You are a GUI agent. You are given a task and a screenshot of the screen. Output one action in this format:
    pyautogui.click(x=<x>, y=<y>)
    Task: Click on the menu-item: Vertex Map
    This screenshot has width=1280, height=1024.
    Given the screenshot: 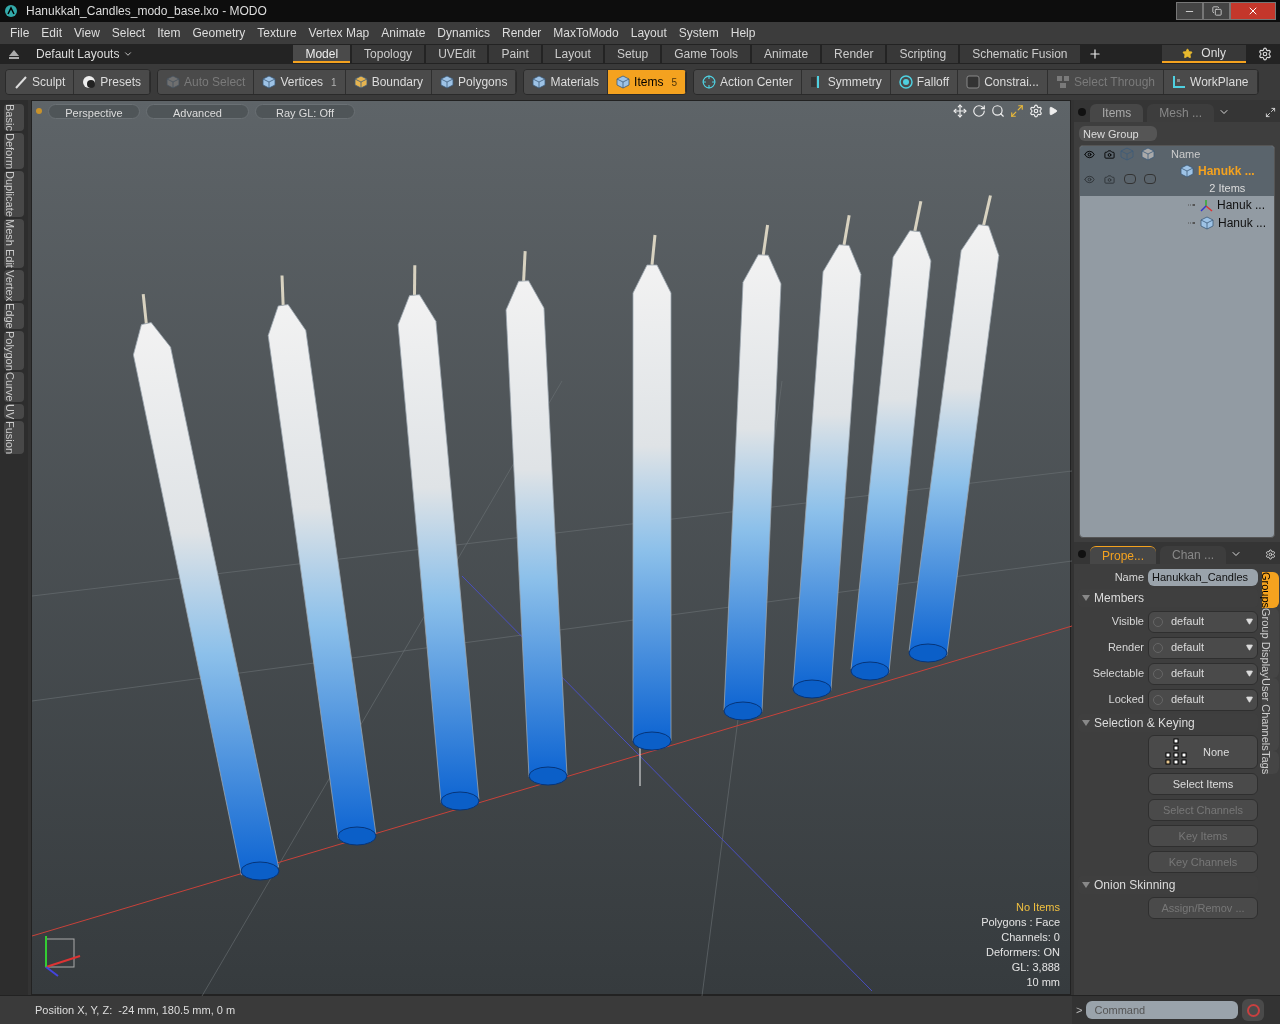 What is the action you would take?
    pyautogui.click(x=339, y=33)
    